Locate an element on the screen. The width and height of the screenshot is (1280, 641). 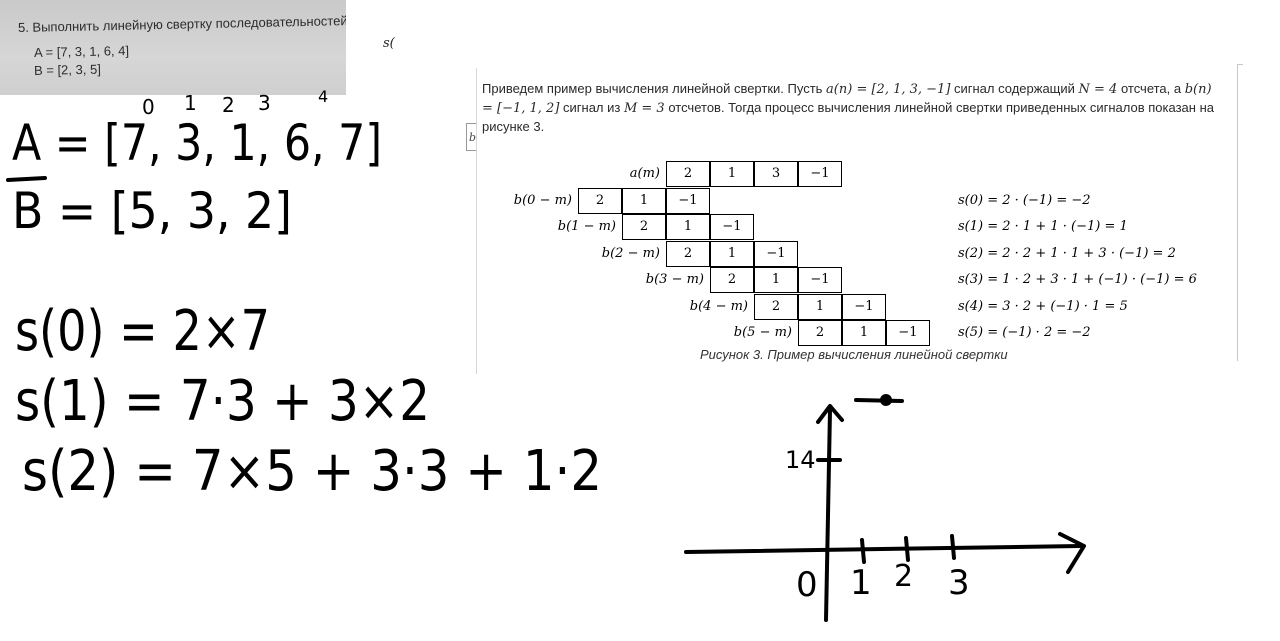
hw-x-label-3: 3 is located at coordinates (959, 583).